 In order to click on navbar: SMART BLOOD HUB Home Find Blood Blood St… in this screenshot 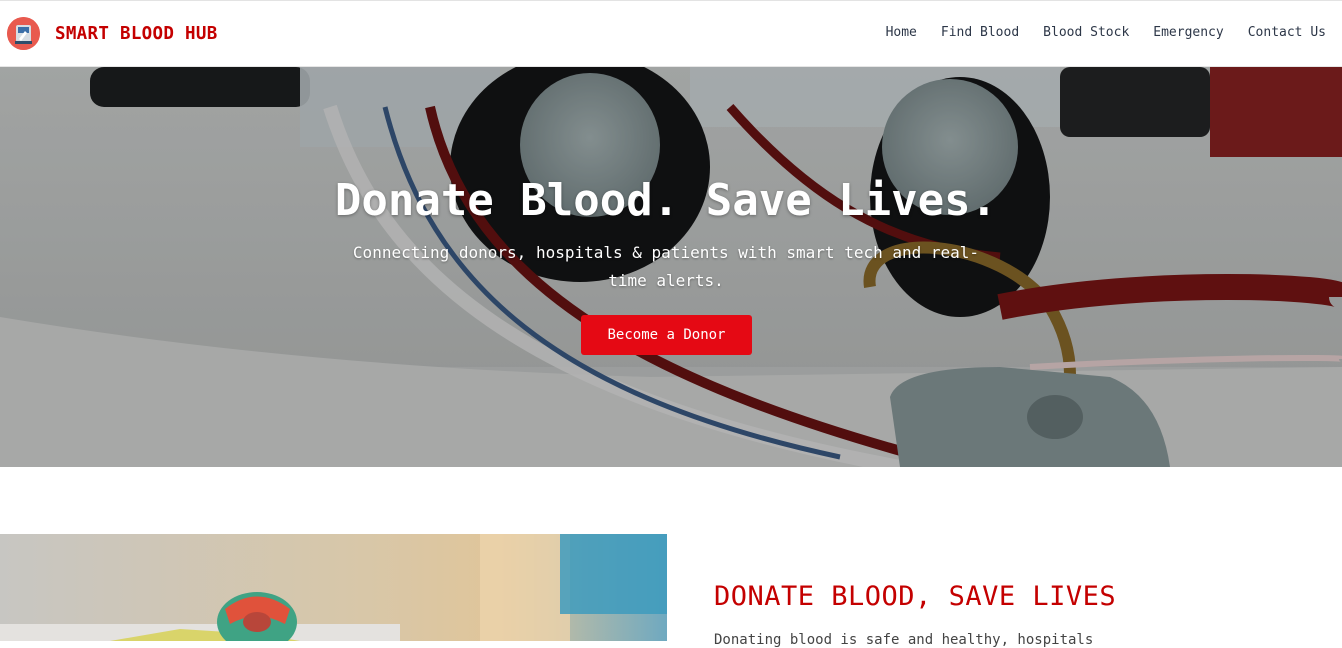, I will do `click(671, 33)`.